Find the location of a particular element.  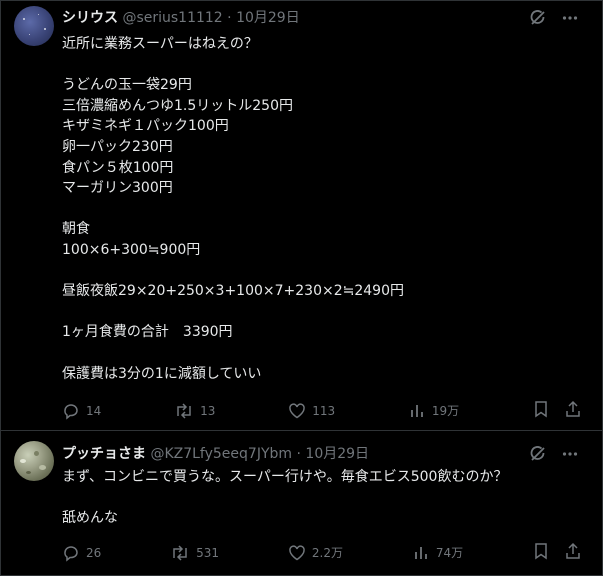

reply-button: 14 is located at coordinates (81, 411).